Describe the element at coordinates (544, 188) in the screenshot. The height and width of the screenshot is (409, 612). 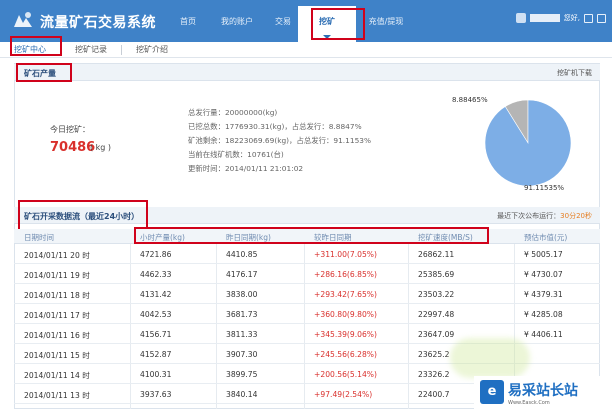
I see `pie-label-remaining: 91.11535%` at that location.